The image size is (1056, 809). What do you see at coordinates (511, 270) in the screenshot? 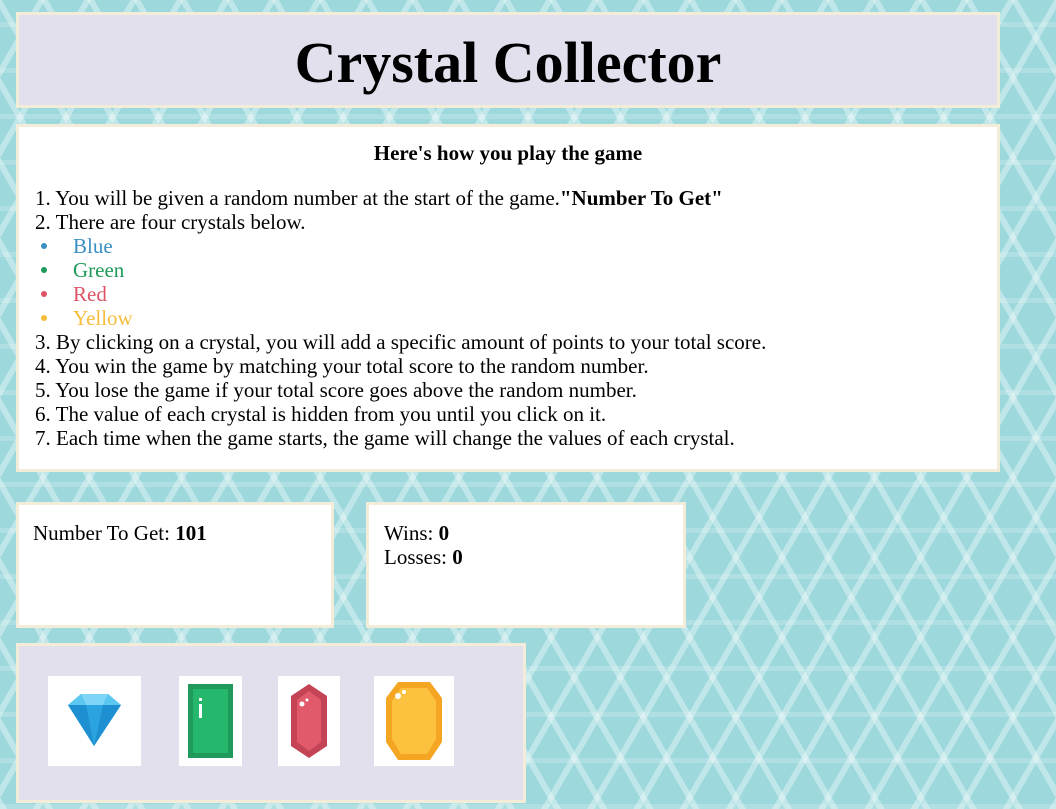
I see `color-item-green: Green` at bounding box center [511, 270].